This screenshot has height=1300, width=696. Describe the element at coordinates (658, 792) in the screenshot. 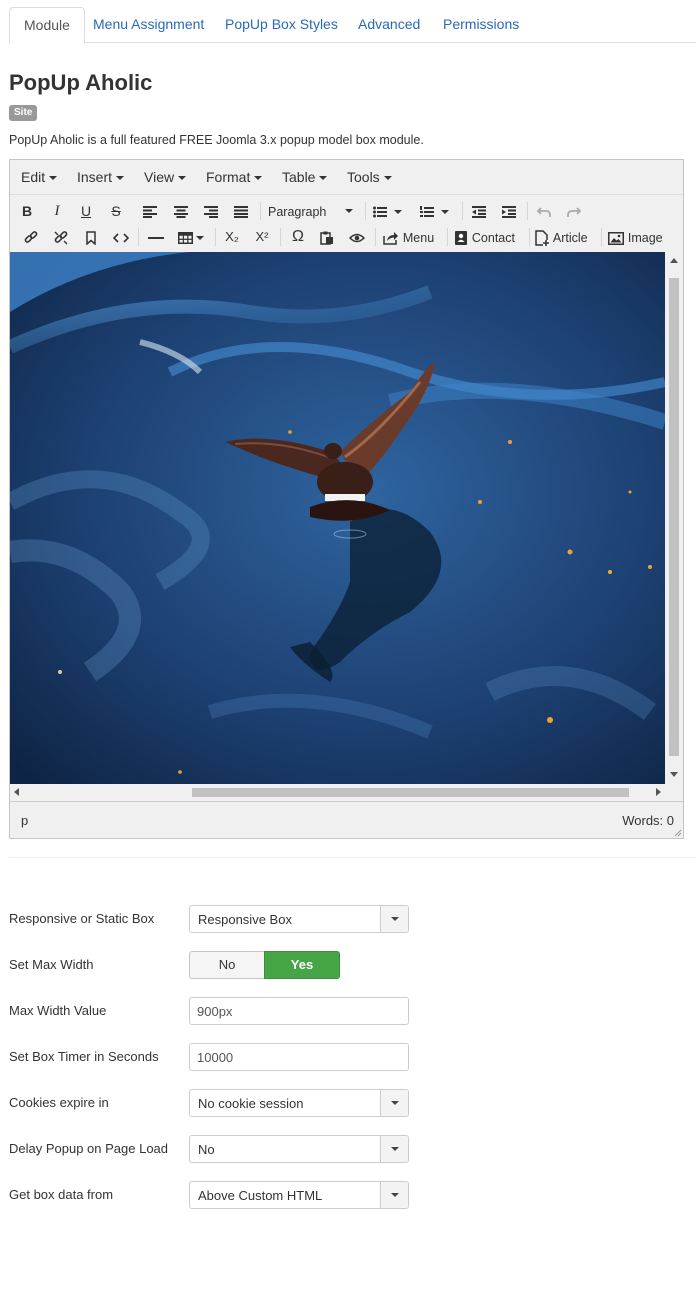

I see `scroll-right-icon` at that location.